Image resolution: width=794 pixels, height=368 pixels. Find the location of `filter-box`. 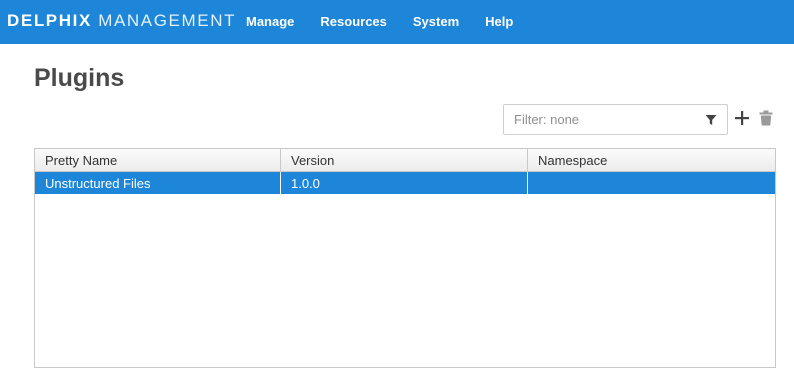

filter-box is located at coordinates (615, 119).